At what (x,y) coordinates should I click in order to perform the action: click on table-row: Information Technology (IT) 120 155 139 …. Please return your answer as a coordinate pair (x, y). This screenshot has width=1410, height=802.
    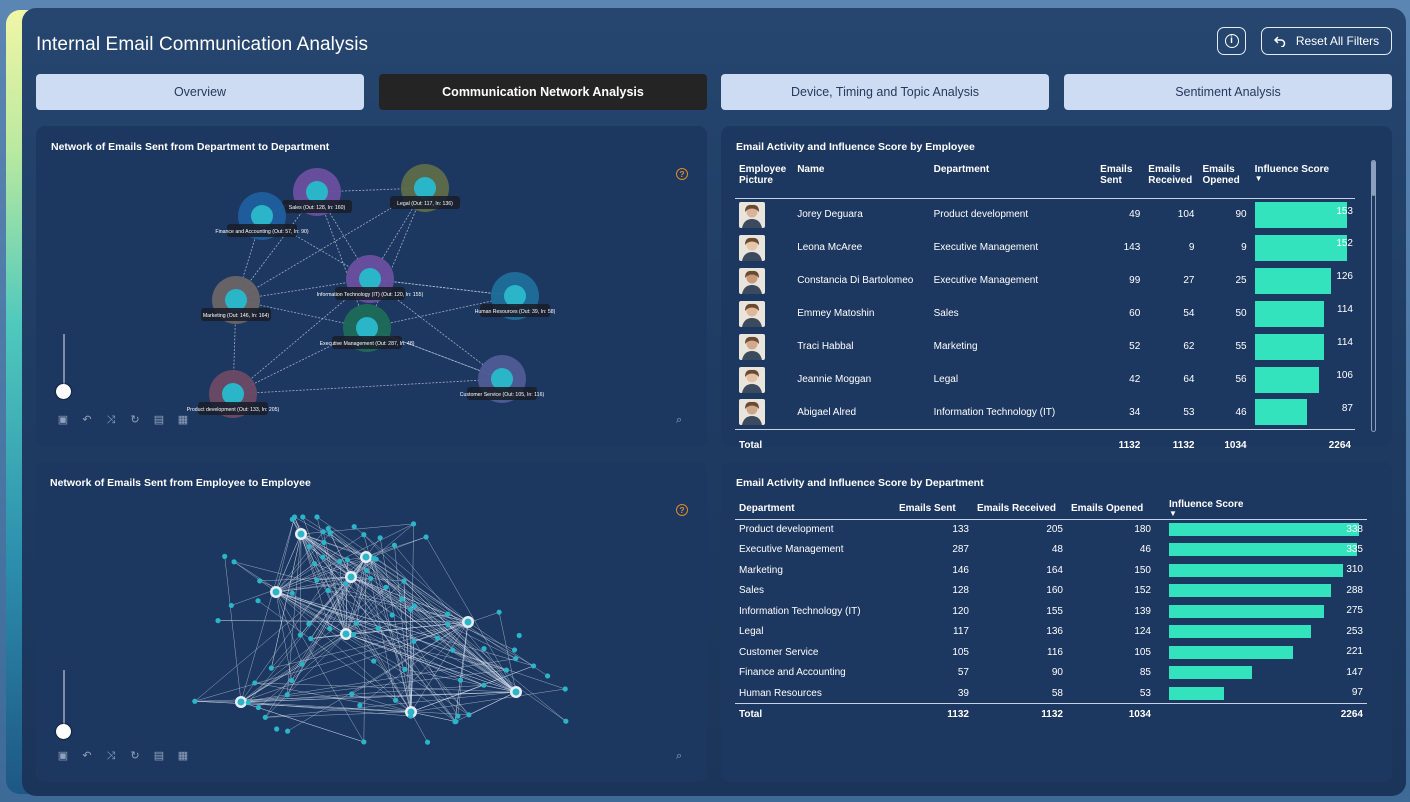
    Looking at the image, I should click on (1051, 611).